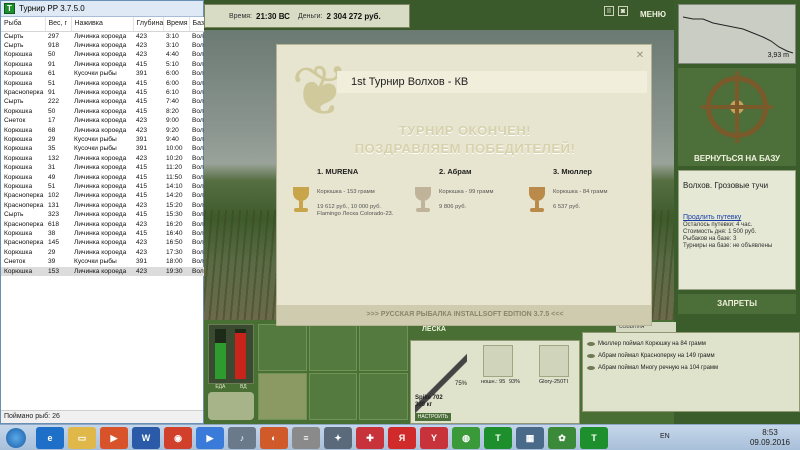 The image size is (800, 450). I want to click on table-row: Корюшка 35 Кусочки рыбы 391 10:00 Вол, so click(103, 148).